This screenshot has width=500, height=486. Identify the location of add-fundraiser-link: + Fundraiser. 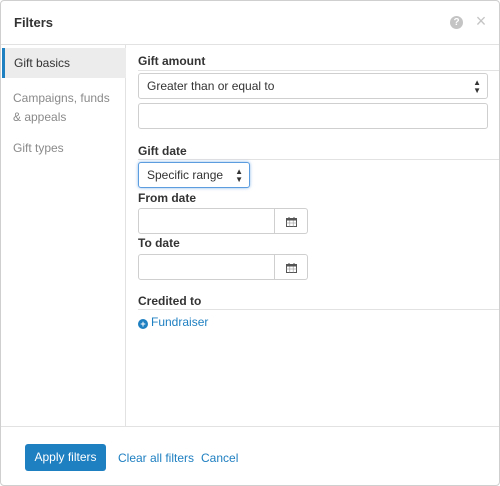
(173, 322).